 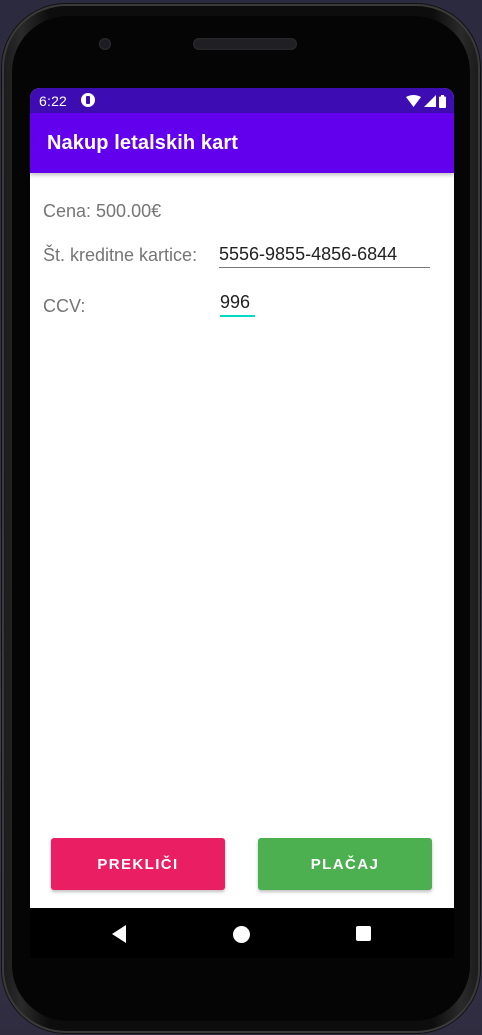 What do you see at coordinates (88, 100) in the screenshot?
I see `notification-app-icon` at bounding box center [88, 100].